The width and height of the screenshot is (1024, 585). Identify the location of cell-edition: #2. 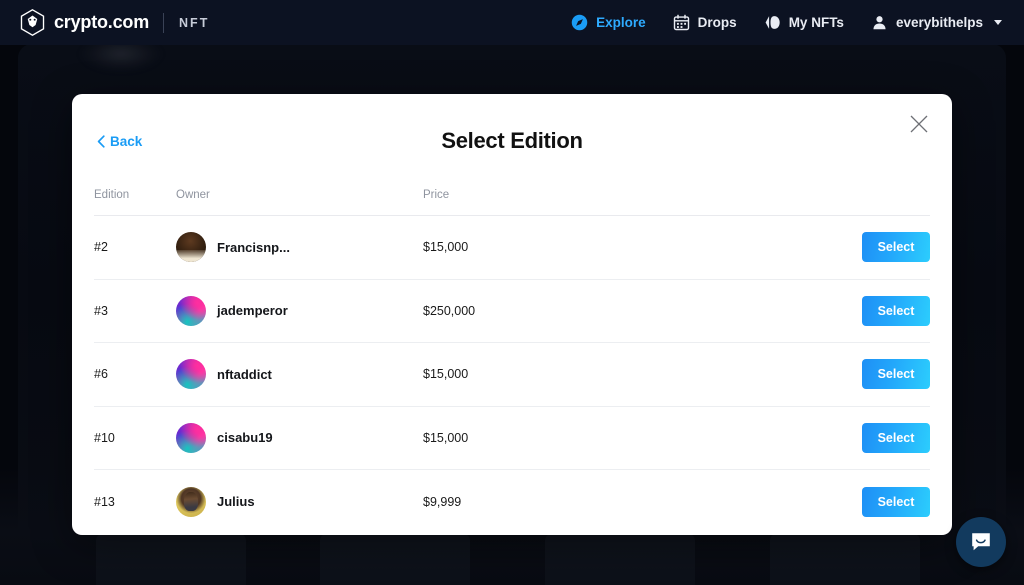
(101, 247).